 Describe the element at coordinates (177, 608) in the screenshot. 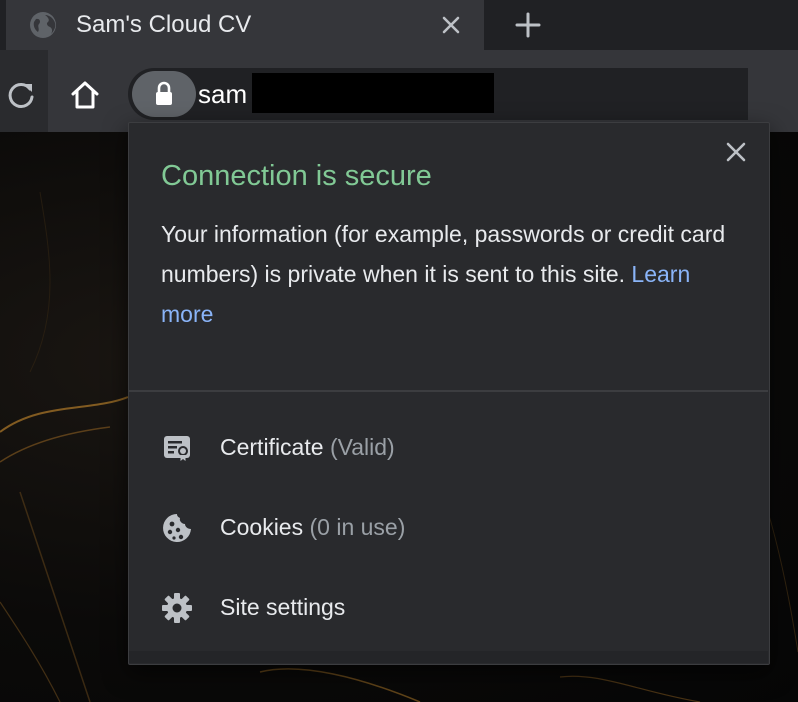

I see `gear-icon` at that location.